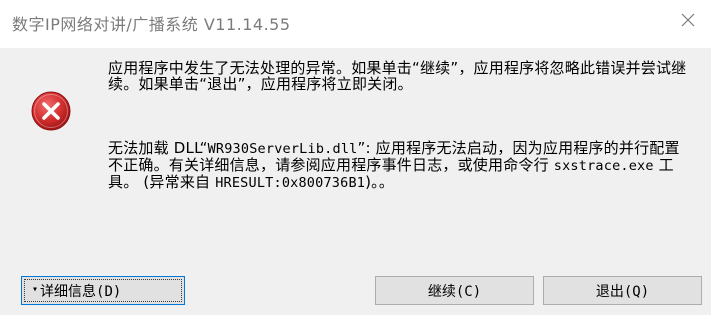 Image resolution: width=711 pixels, height=315 pixels. Describe the element at coordinates (380, 182) in the screenshot. I see `detail-end: )。。` at that location.